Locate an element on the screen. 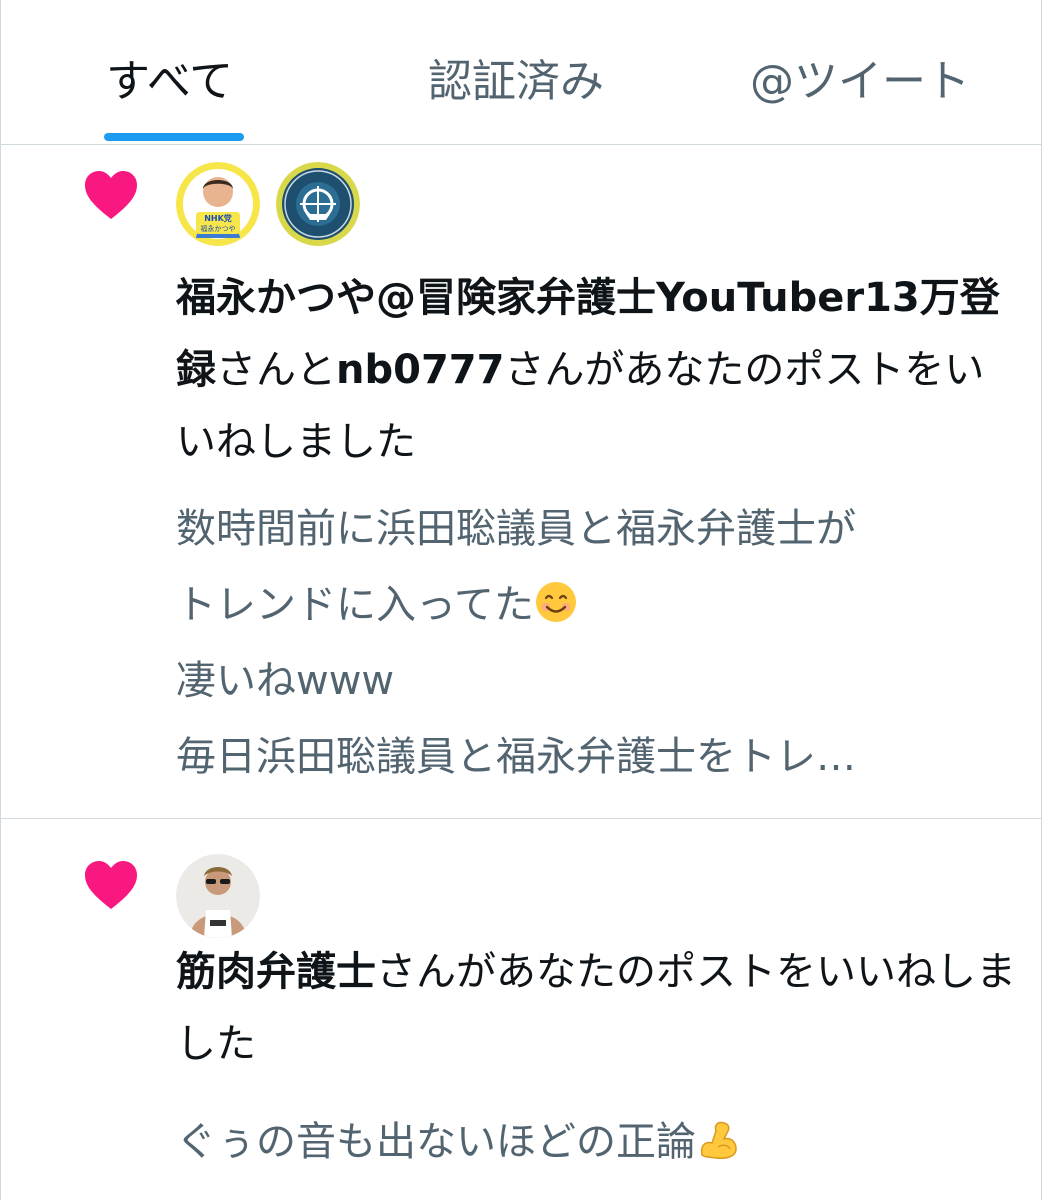 Image resolution: width=1042 pixels, height=1200 pixels. tab-verified: 認証済み is located at coordinates (516, 82).